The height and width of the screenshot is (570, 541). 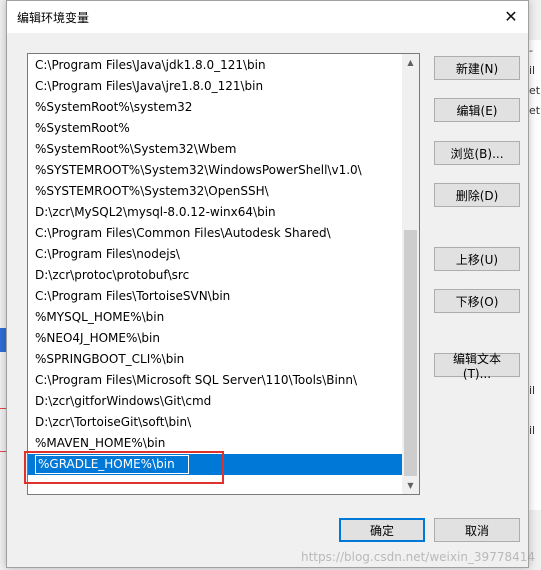 I want to click on path-list-item: C:\Program Files\nodejs\, so click(x=215, y=254).